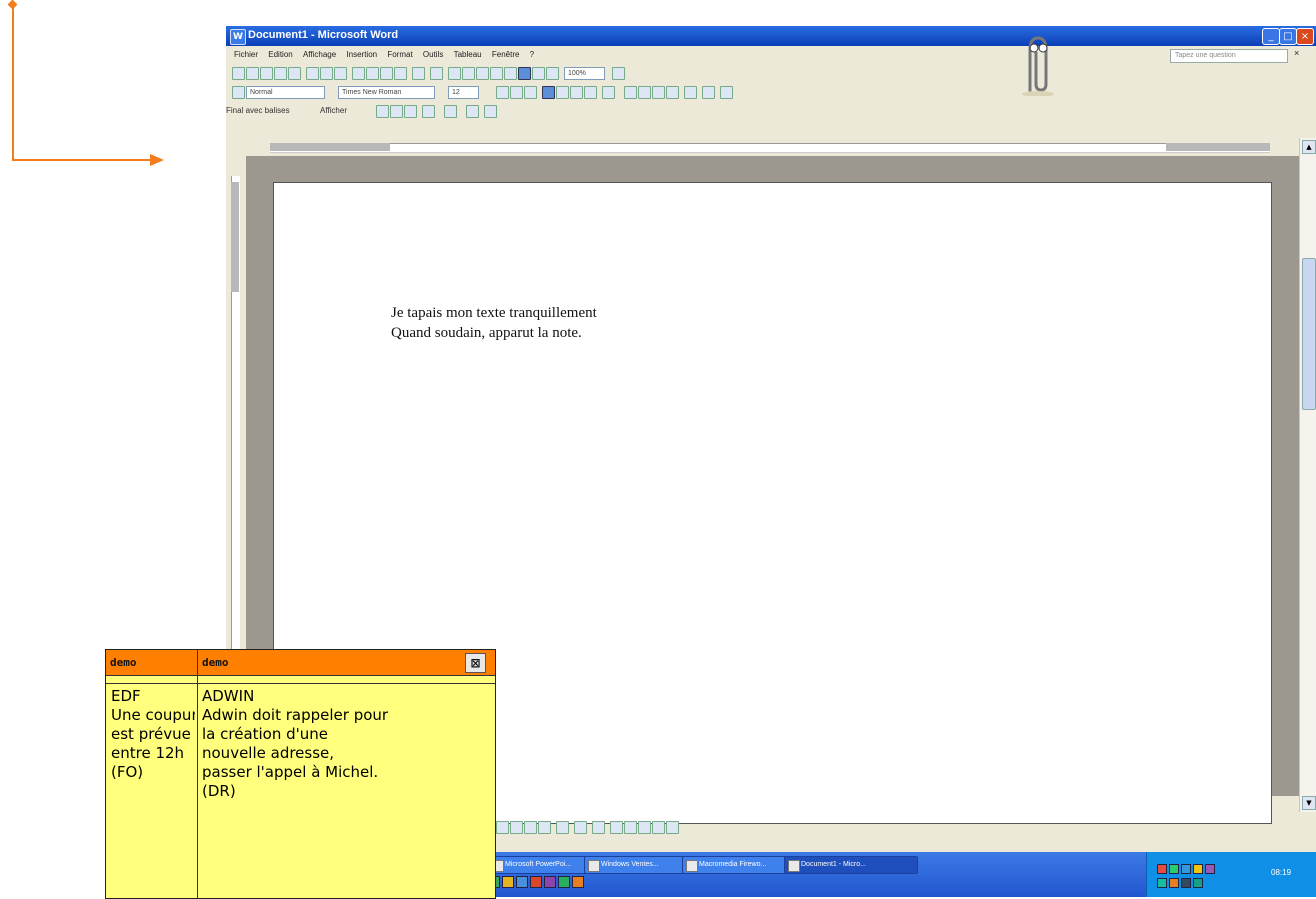 The image size is (1316, 899). What do you see at coordinates (616, 827) in the screenshot?
I see `line-style-icon` at bounding box center [616, 827].